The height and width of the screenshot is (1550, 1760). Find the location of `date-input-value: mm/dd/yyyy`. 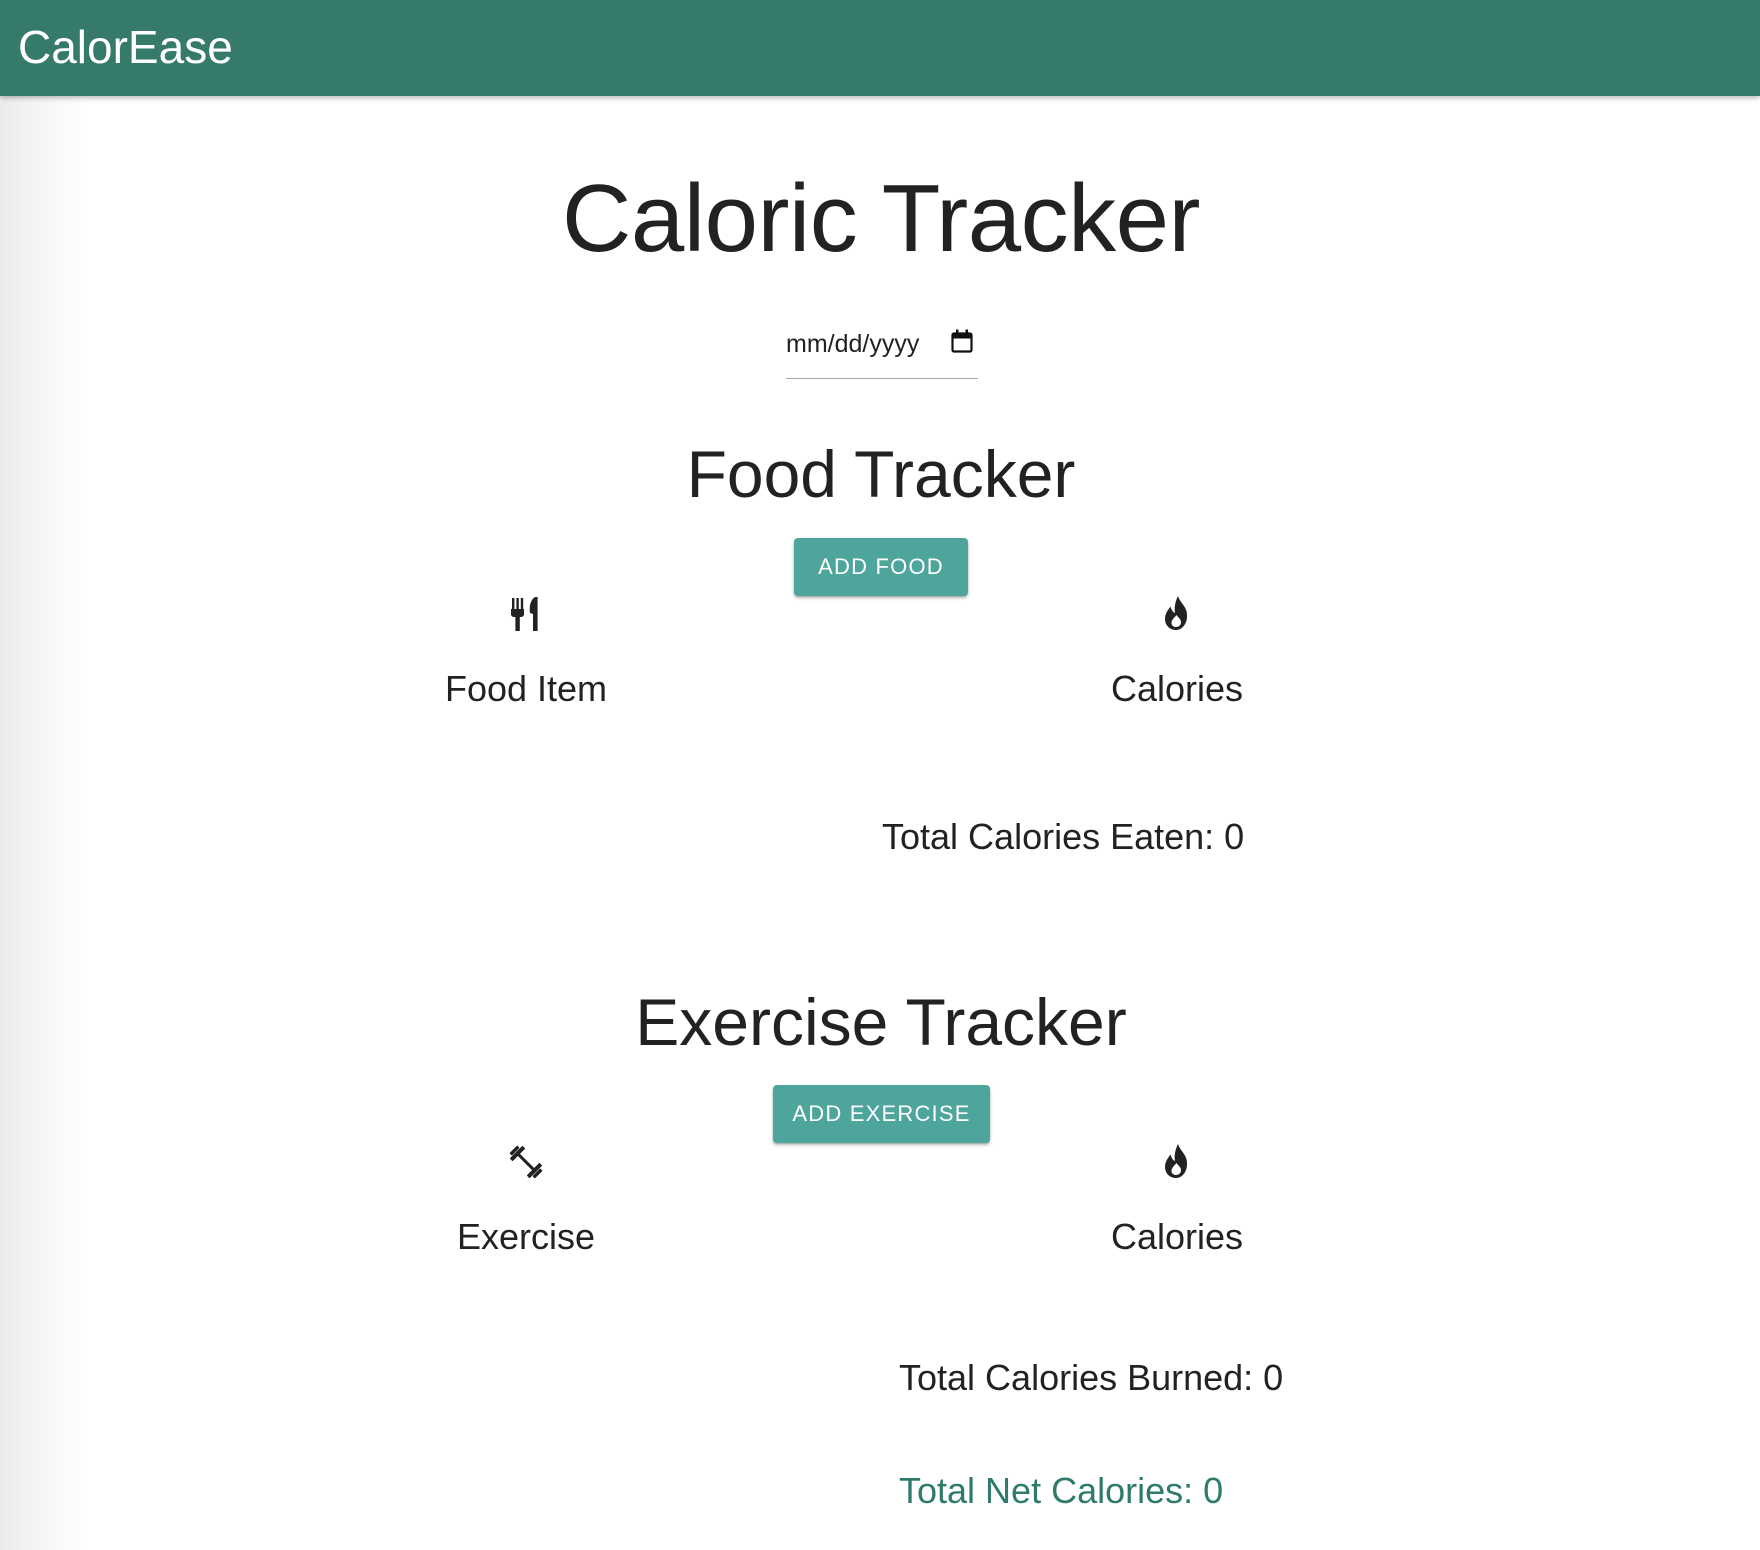

date-input-value: mm/dd/yyyy is located at coordinates (853, 344).